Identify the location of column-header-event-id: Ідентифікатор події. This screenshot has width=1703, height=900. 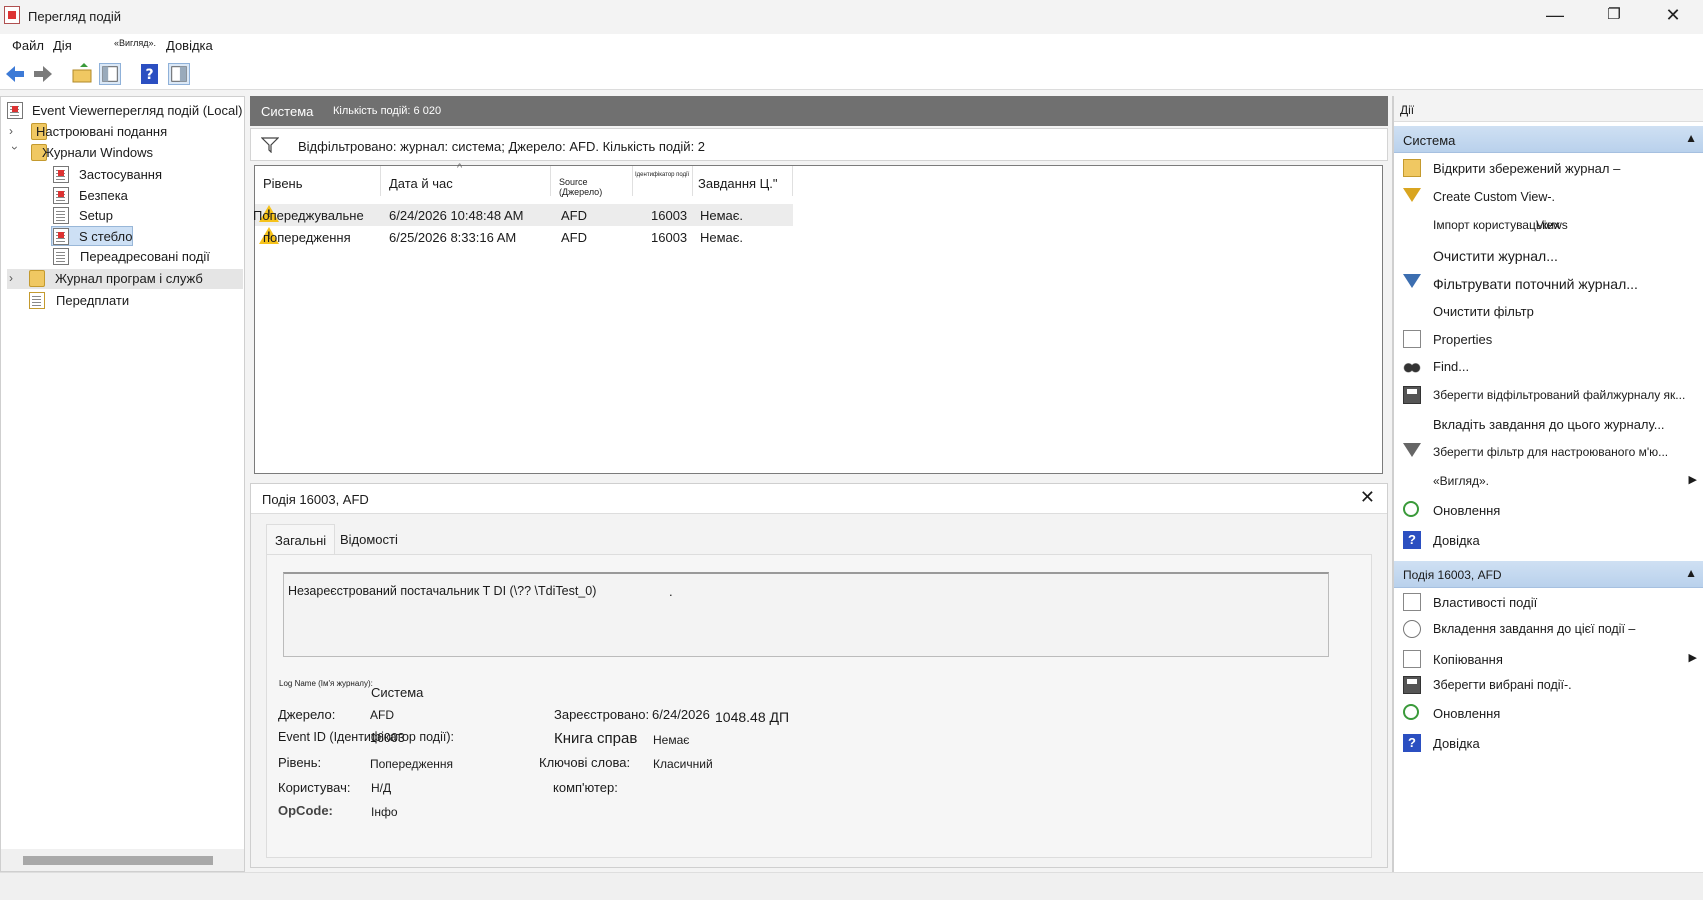
(663, 181).